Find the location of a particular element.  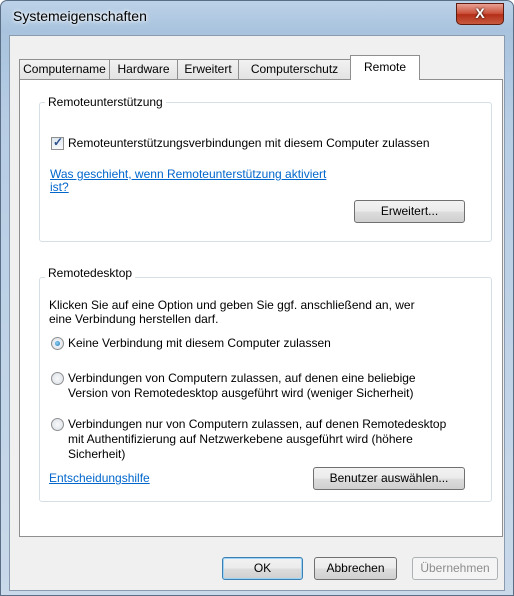

tab-remote: Remote is located at coordinates (385, 67).